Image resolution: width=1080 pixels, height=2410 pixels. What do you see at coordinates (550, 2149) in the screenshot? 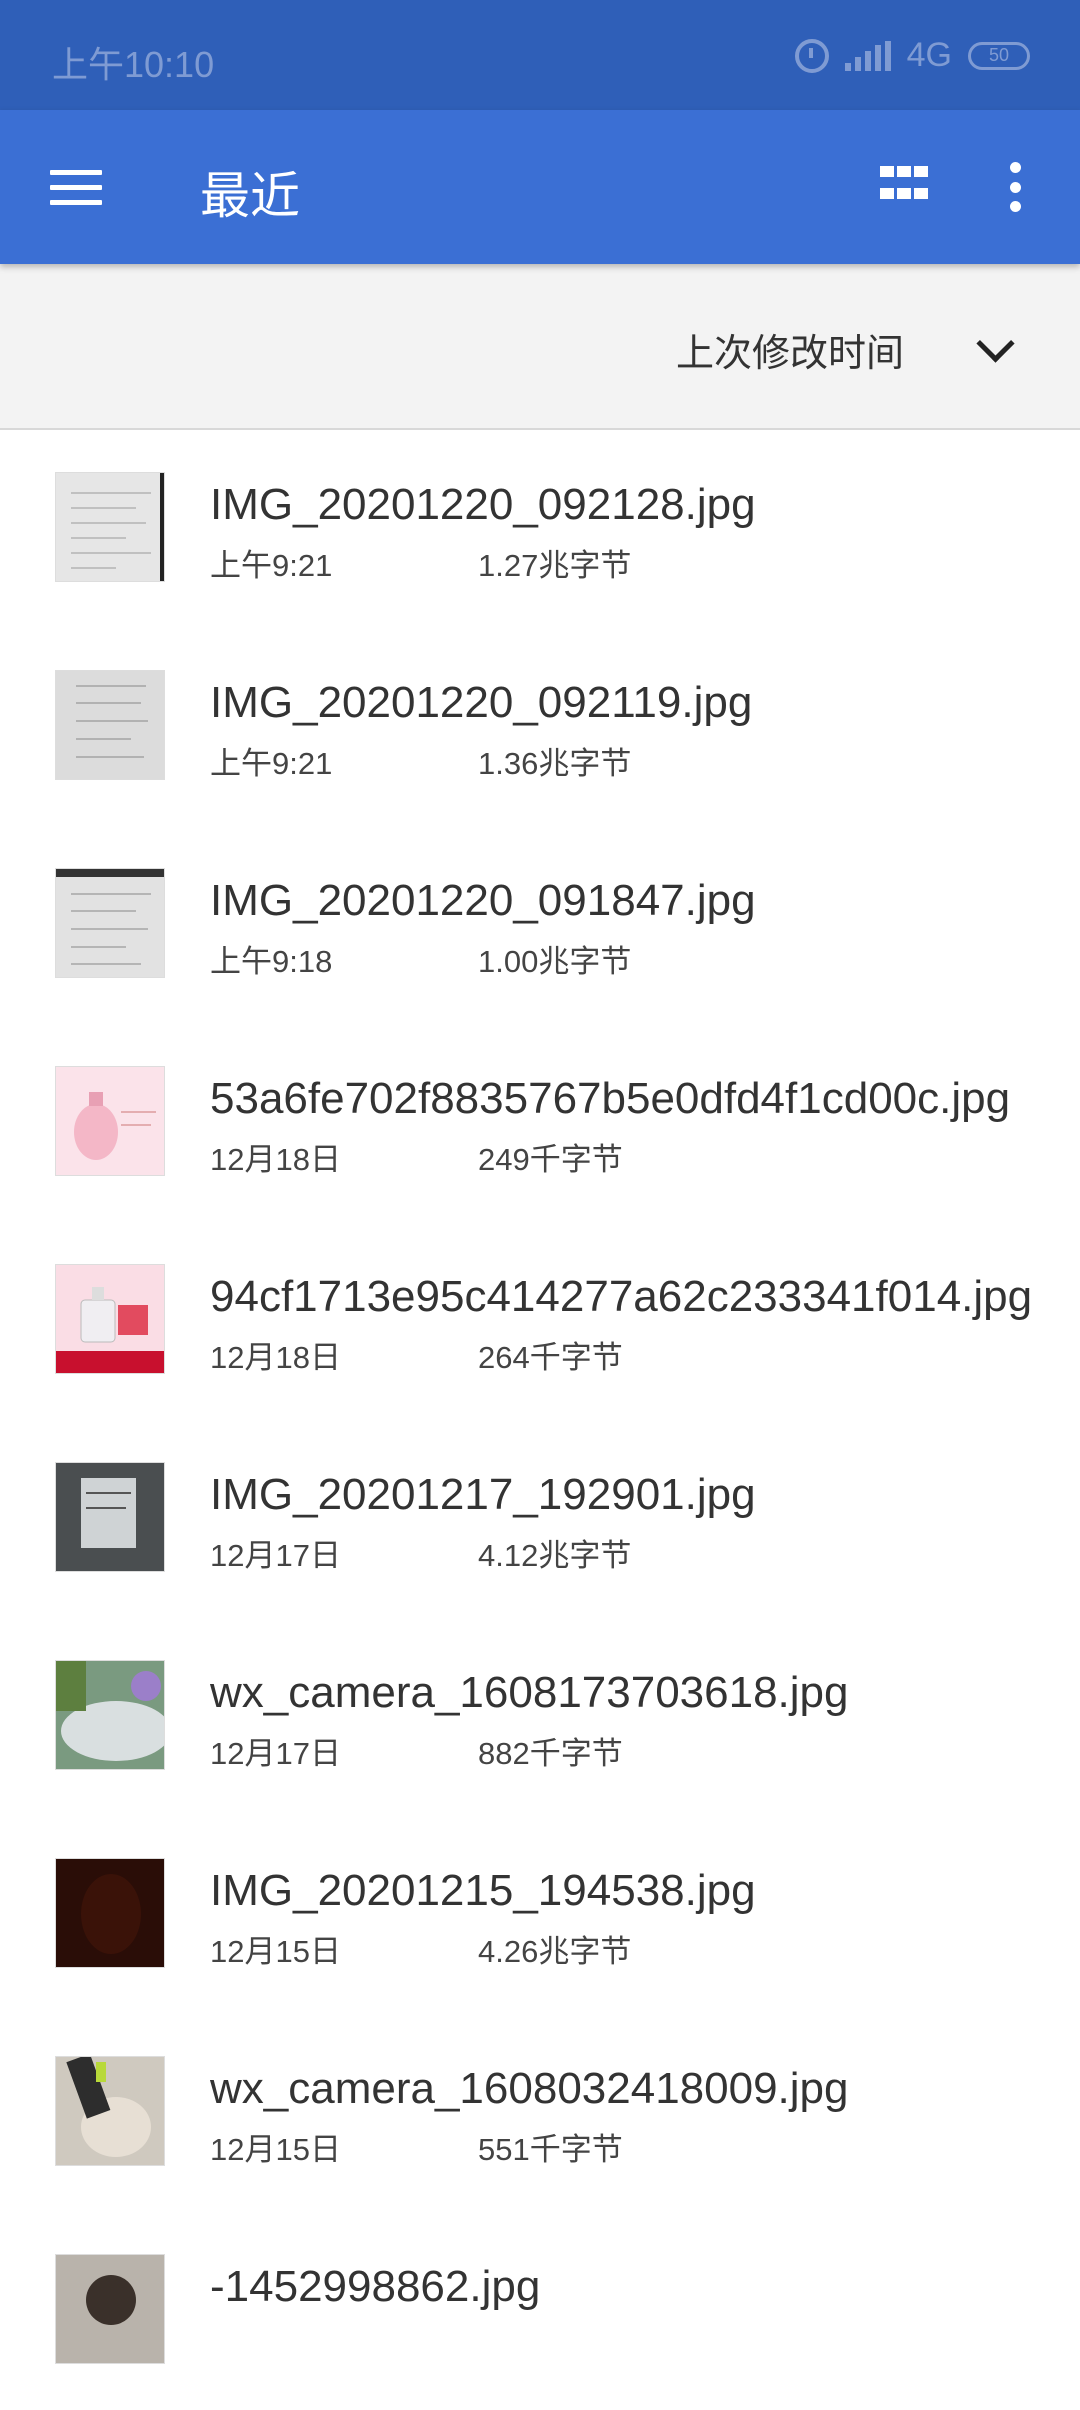
I see `file-size: 551千字节` at bounding box center [550, 2149].